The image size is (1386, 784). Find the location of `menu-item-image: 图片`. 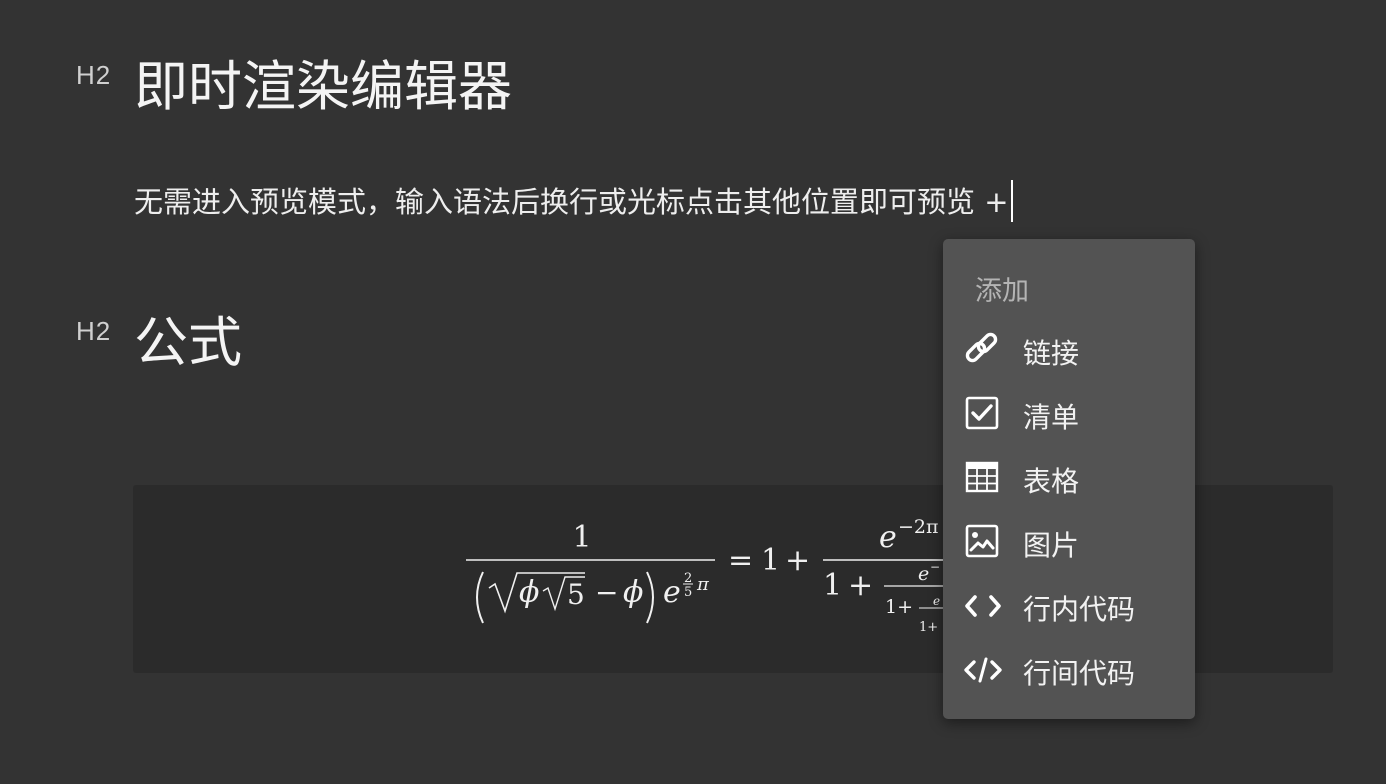

menu-item-image: 图片 is located at coordinates (1069, 542).